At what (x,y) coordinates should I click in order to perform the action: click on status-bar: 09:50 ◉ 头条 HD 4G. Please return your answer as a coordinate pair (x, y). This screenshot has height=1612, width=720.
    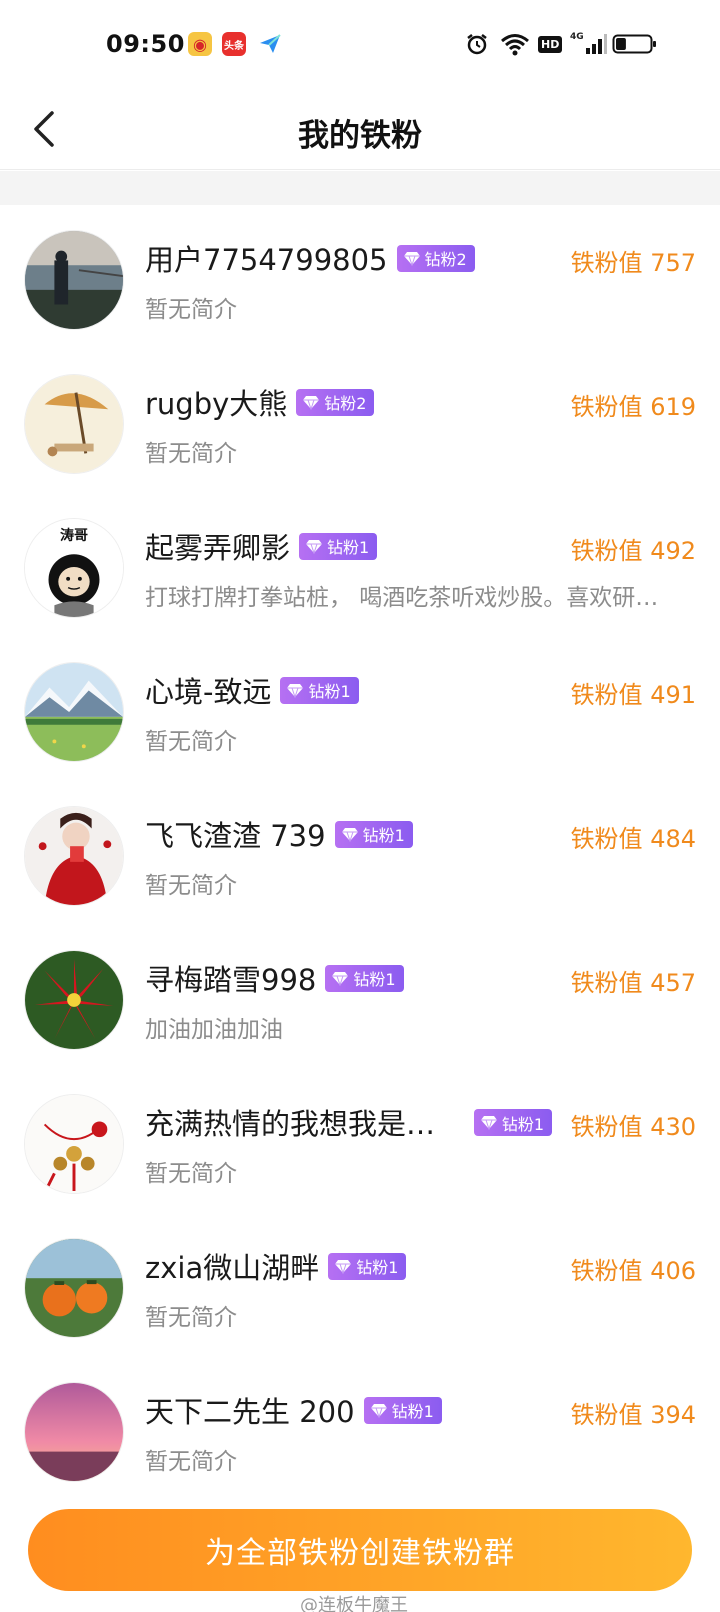
    Looking at the image, I should click on (360, 45).